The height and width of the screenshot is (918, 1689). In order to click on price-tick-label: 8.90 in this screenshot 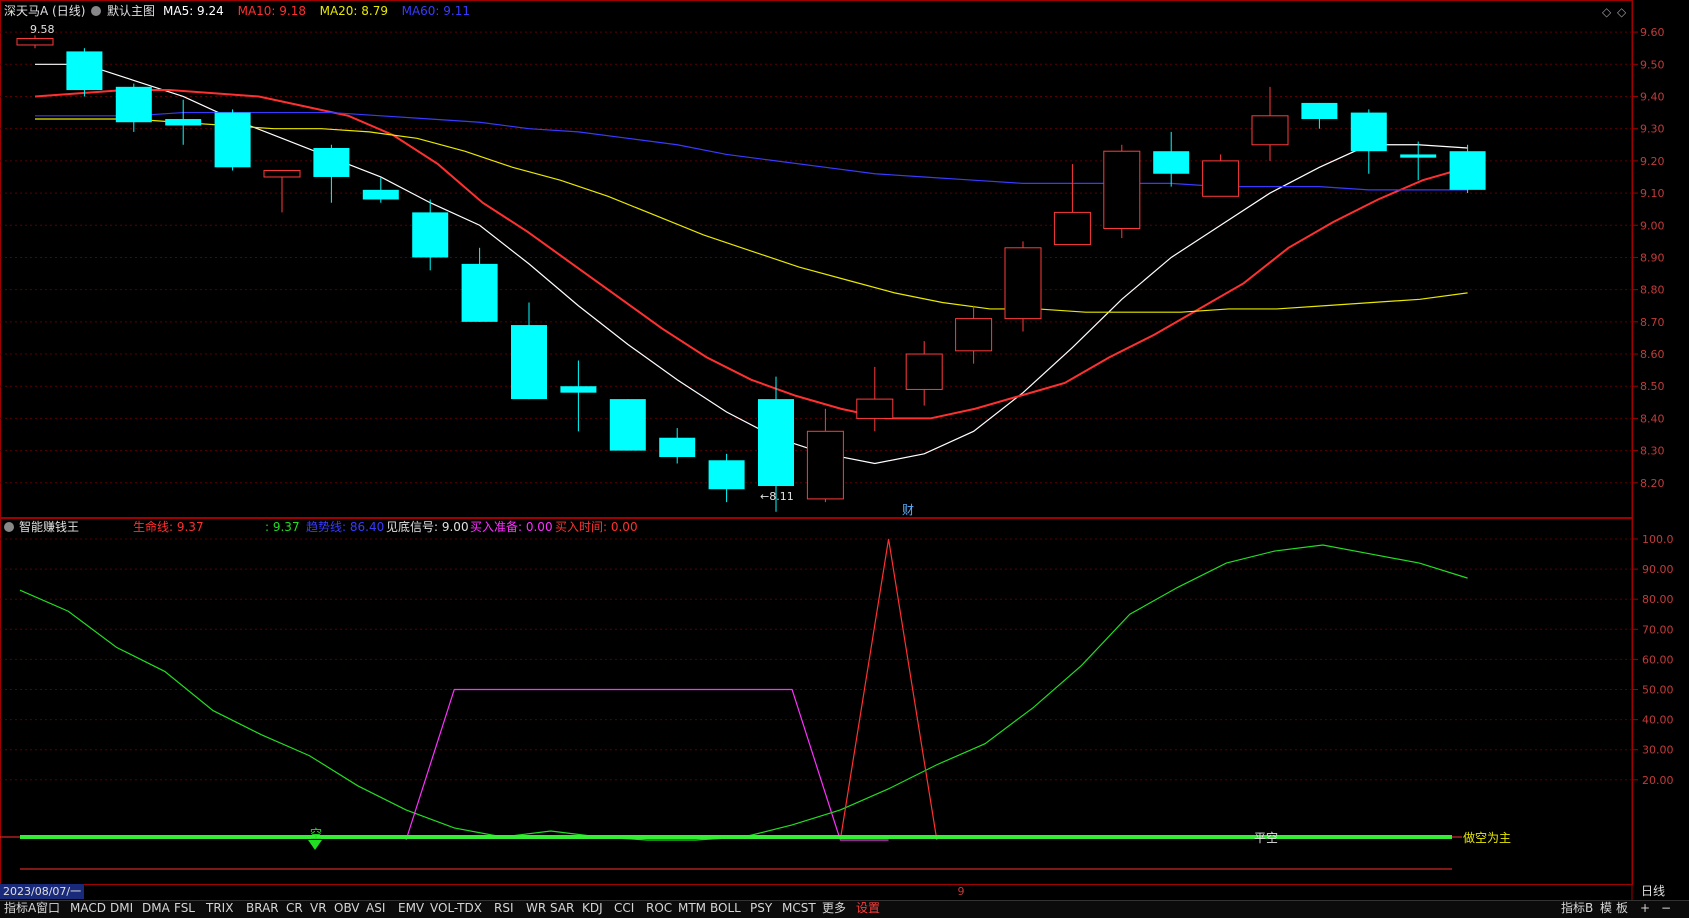, I will do `click(1652, 257)`.